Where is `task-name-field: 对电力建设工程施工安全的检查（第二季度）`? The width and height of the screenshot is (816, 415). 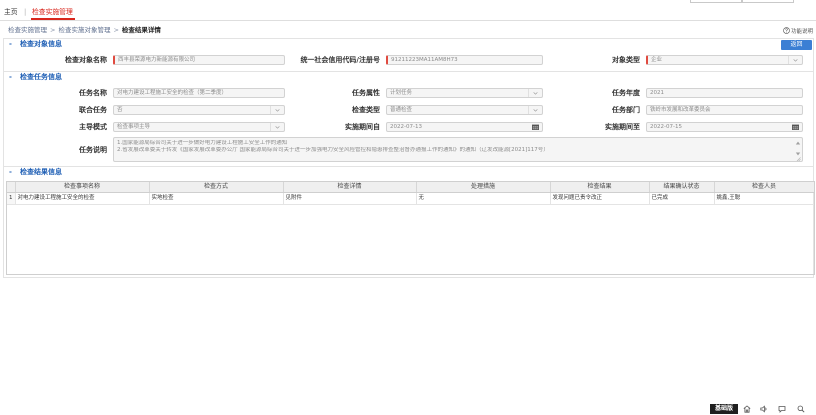 task-name-field: 对电力建设工程施工安全的检查（第二季度） is located at coordinates (199, 93).